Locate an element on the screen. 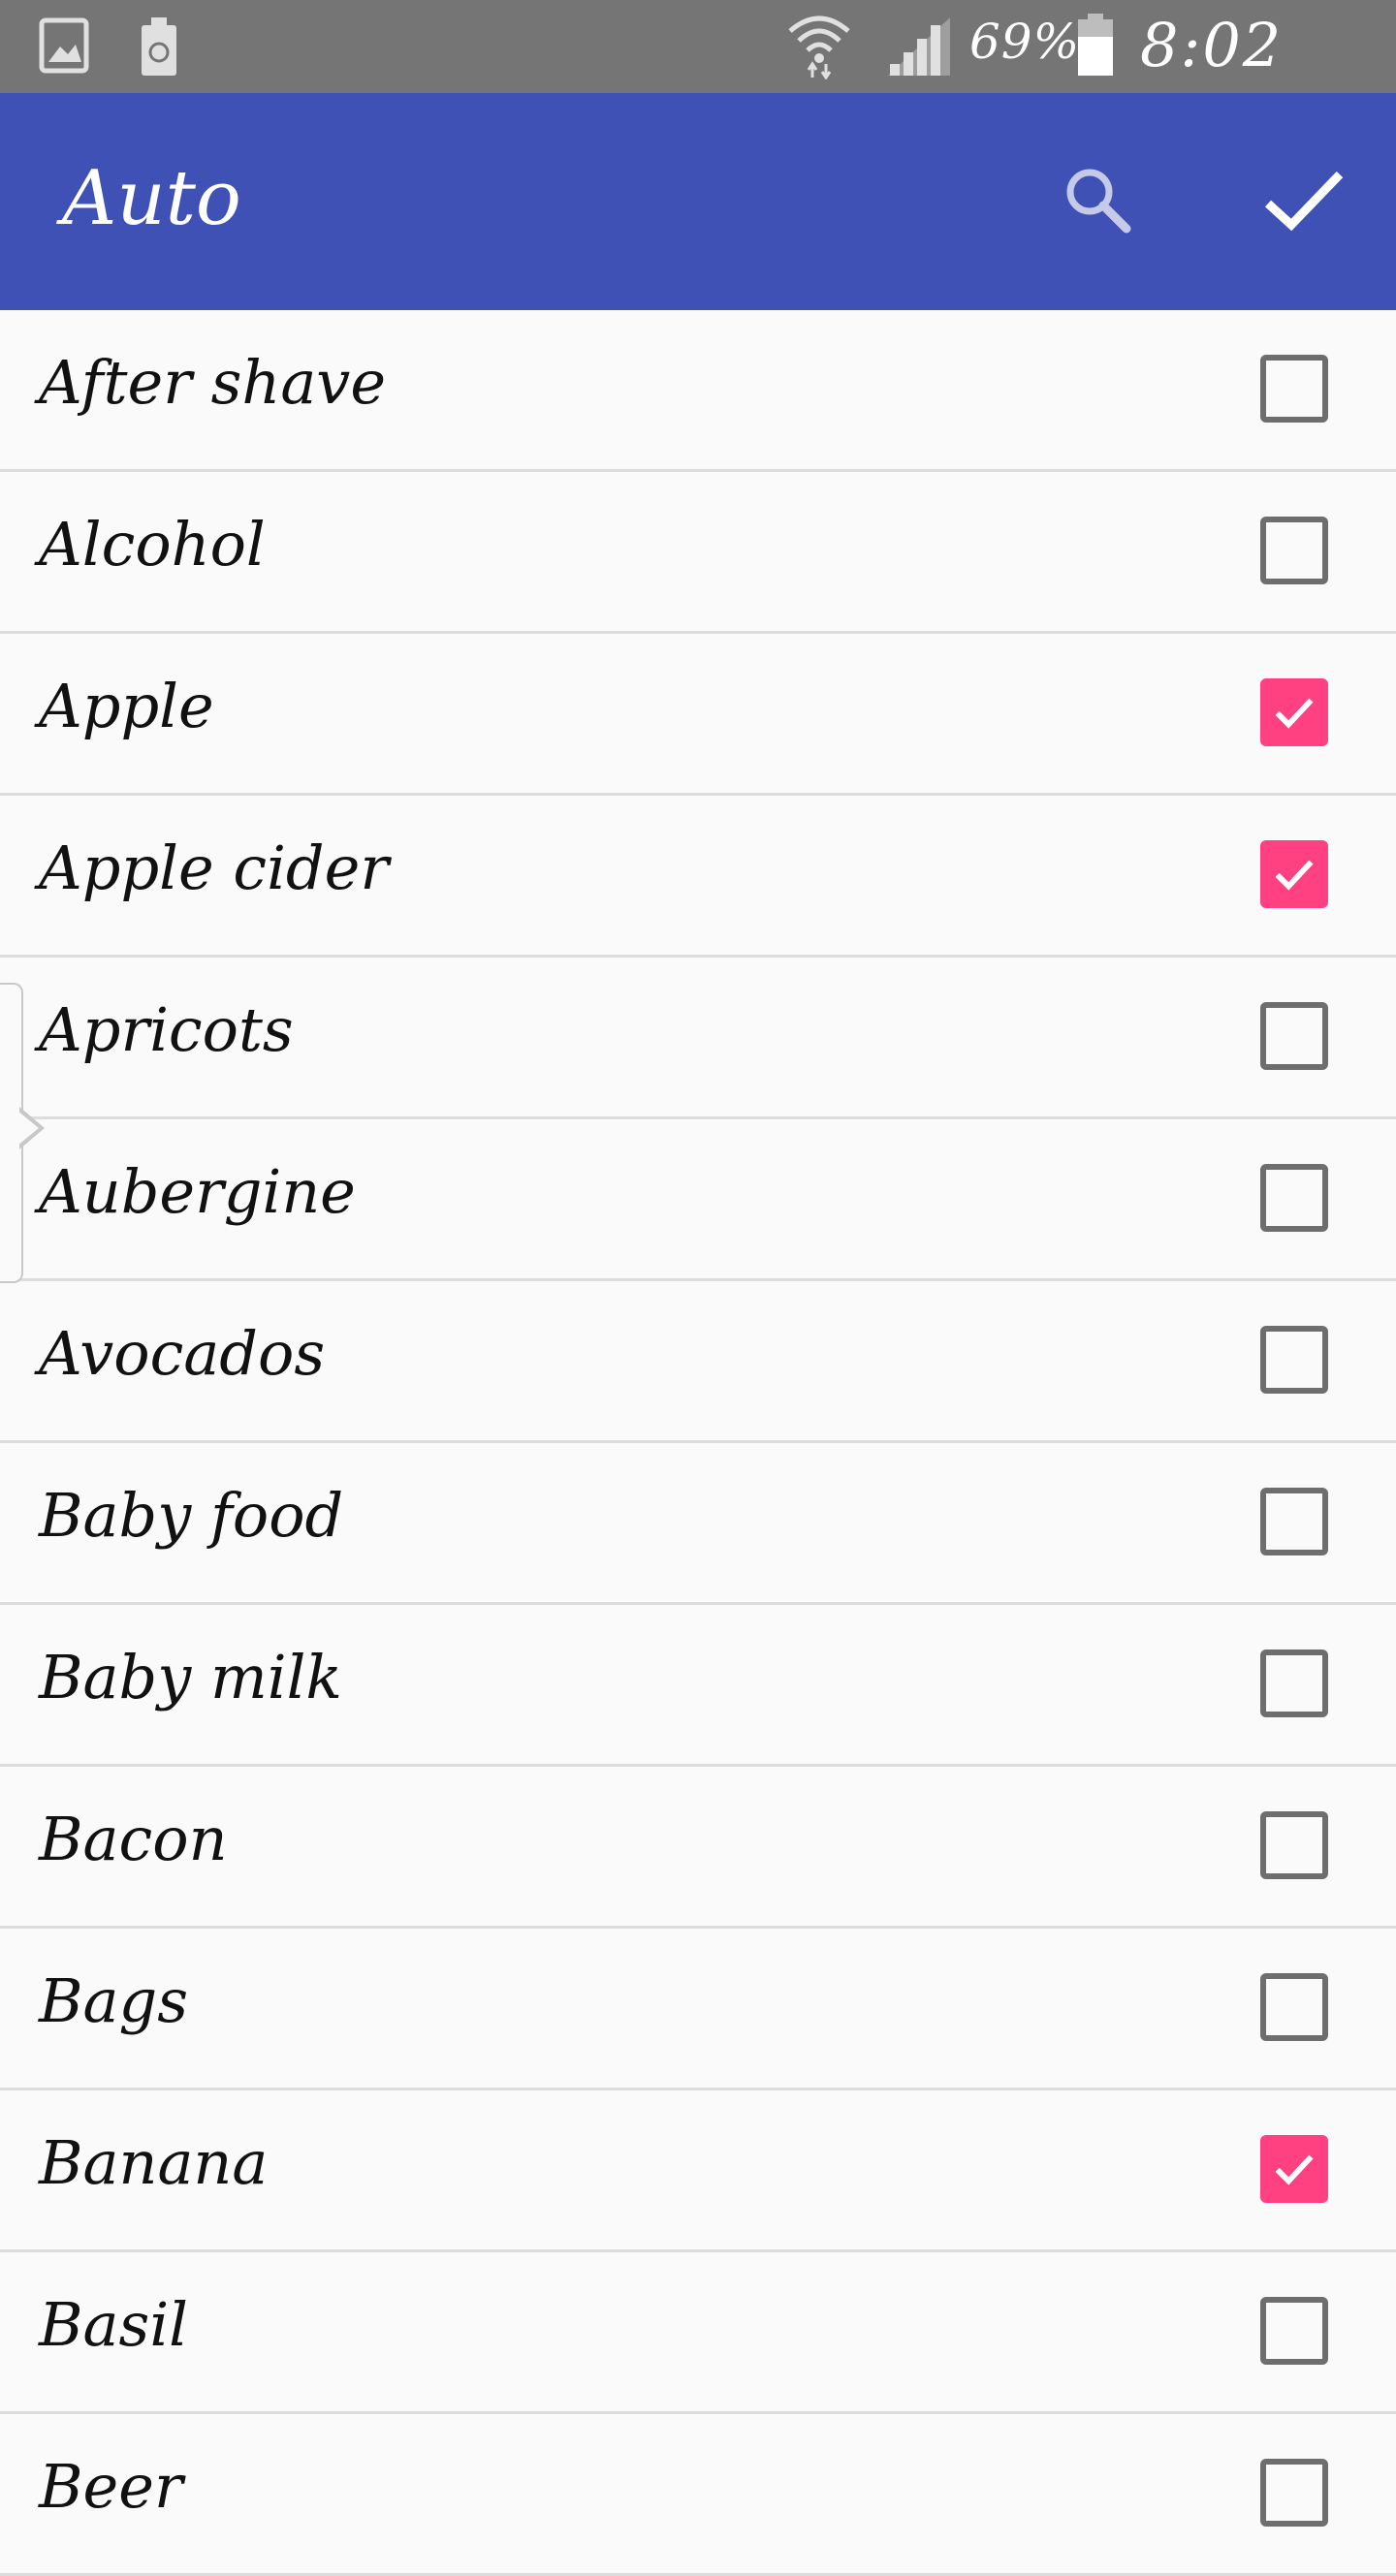 This screenshot has height=2576, width=1396. item-label: Baby food is located at coordinates (191, 1515).